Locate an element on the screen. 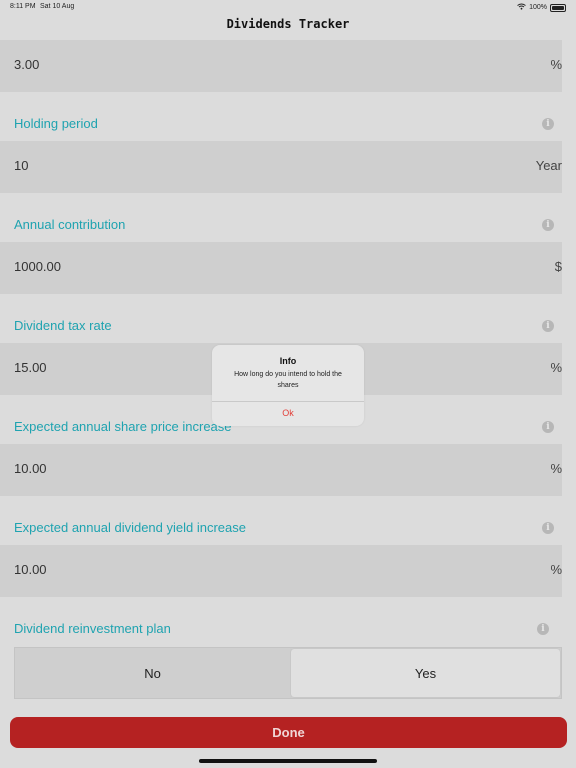  status-date: Sat 10 Aug is located at coordinates (57, 6).